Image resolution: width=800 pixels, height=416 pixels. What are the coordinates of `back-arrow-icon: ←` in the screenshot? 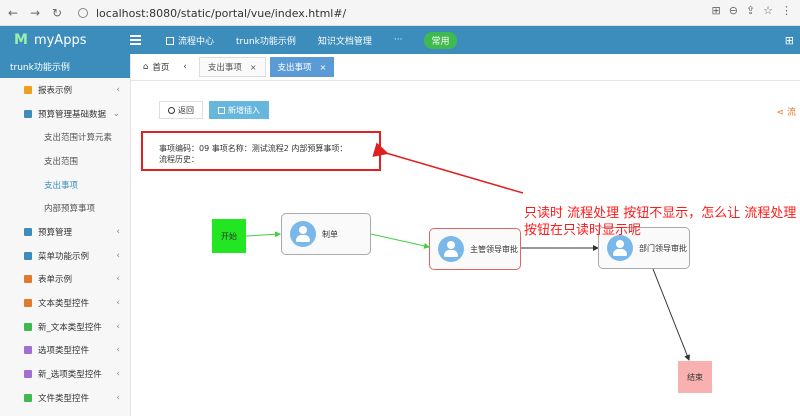 It's located at (13, 13).